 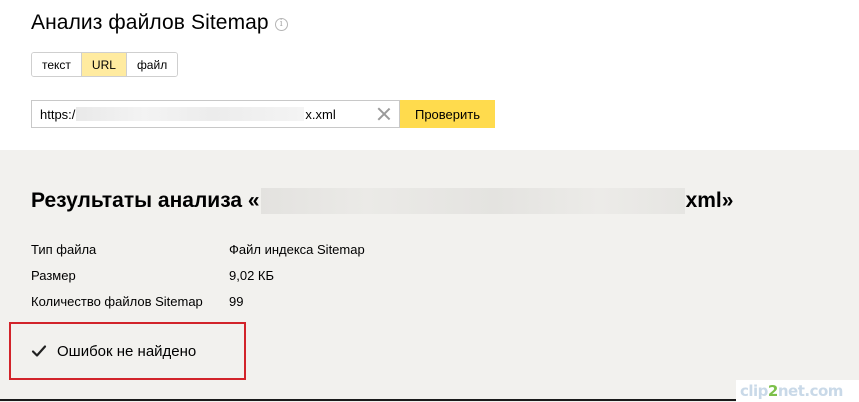 I want to click on redacted-url-blur, so click(x=190, y=114).